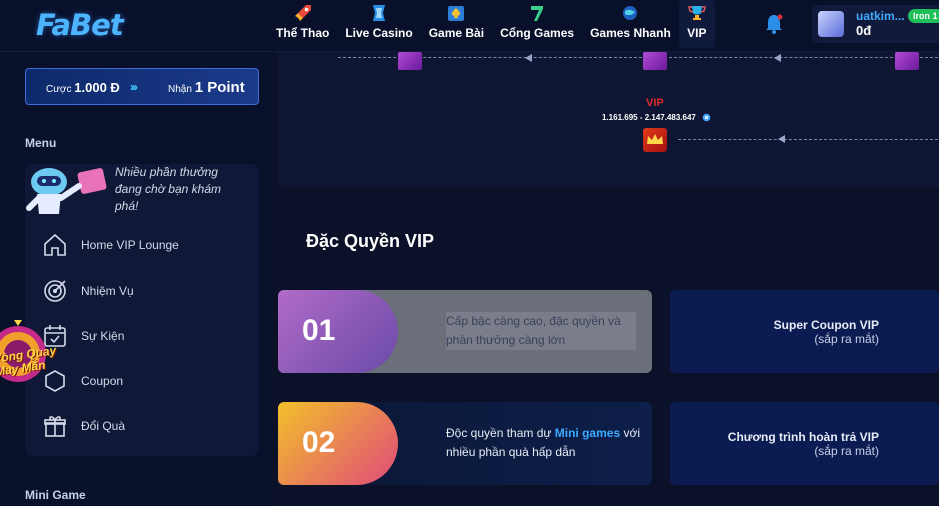  I want to click on site-logo: FaBet, so click(80, 25).